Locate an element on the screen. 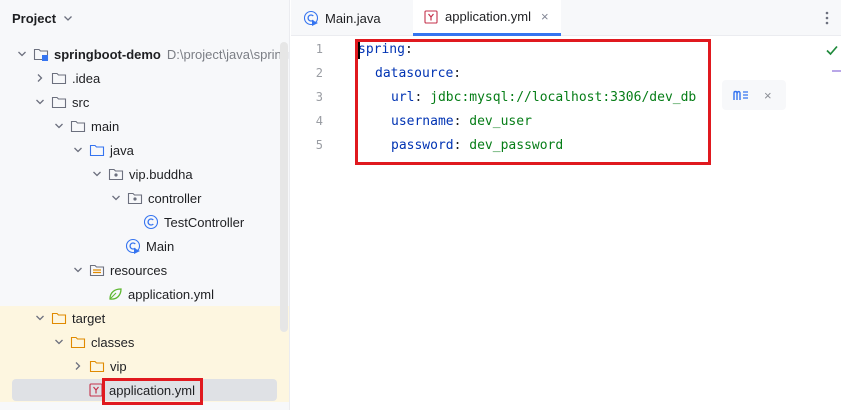  line-number: 1 is located at coordinates (319, 49).